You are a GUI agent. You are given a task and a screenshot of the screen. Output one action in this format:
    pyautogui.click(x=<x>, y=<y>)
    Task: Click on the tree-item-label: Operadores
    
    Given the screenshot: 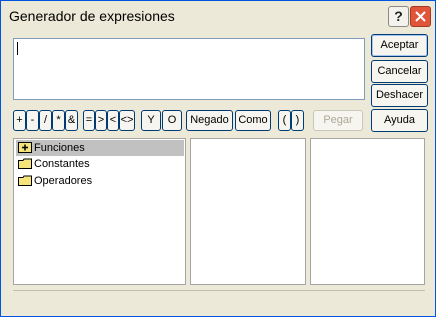 What is the action you would take?
    pyautogui.click(x=63, y=181)
    